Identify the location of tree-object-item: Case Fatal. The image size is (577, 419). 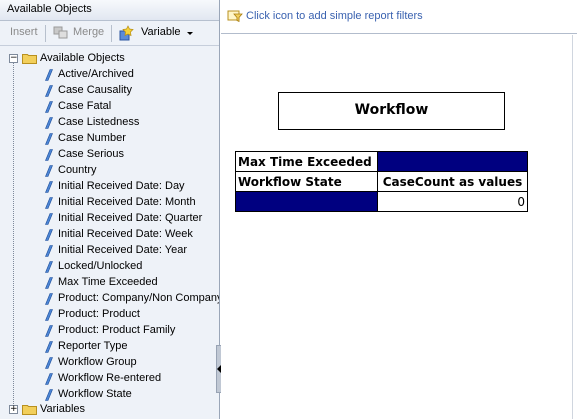
(109, 107).